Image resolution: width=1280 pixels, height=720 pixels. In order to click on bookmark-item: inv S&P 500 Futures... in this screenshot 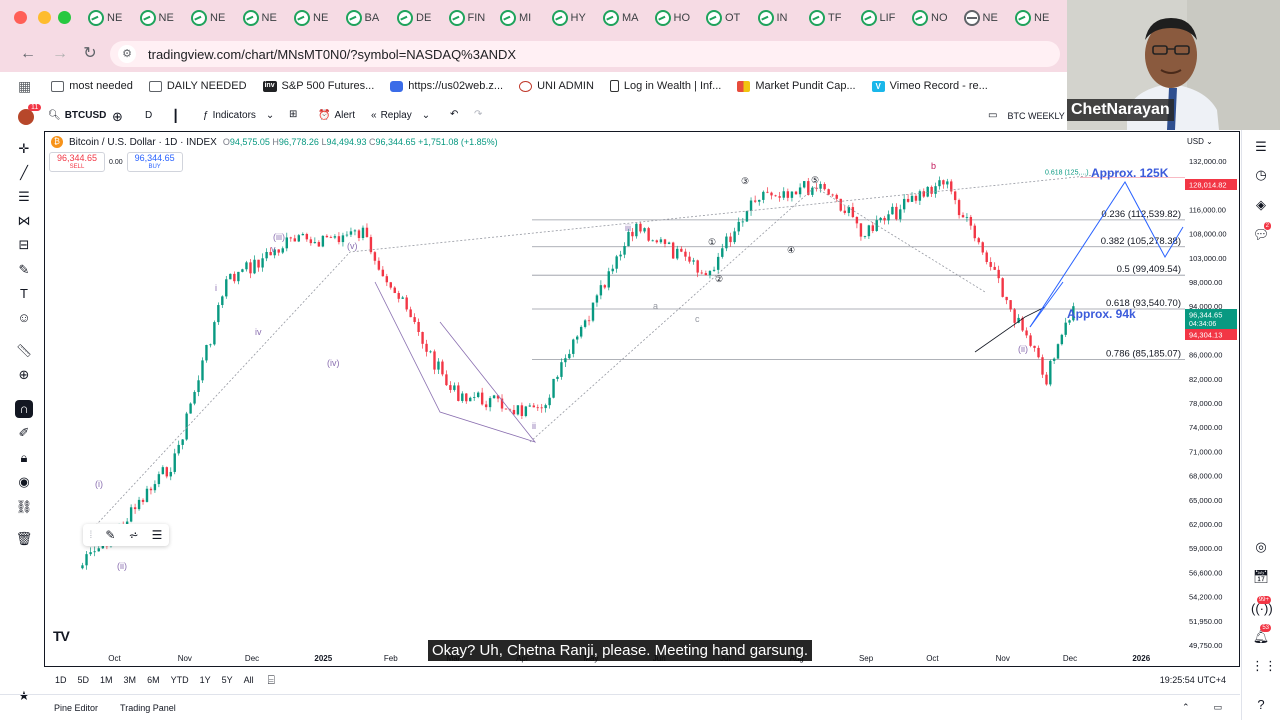, I will do `click(318, 86)`.